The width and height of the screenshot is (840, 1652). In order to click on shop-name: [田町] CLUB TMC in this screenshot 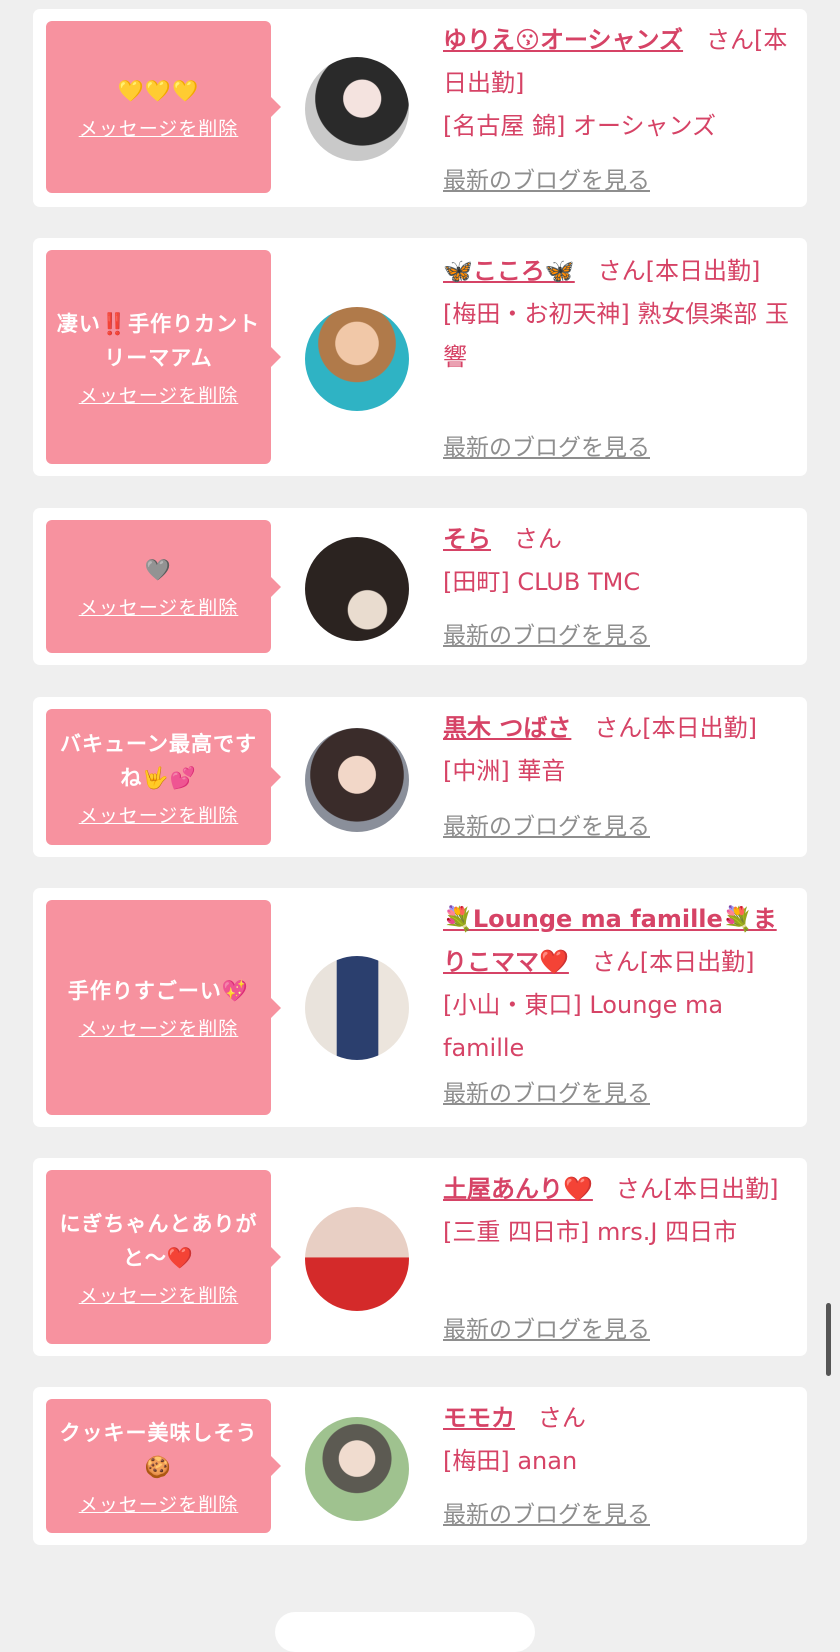, I will do `click(542, 582)`.